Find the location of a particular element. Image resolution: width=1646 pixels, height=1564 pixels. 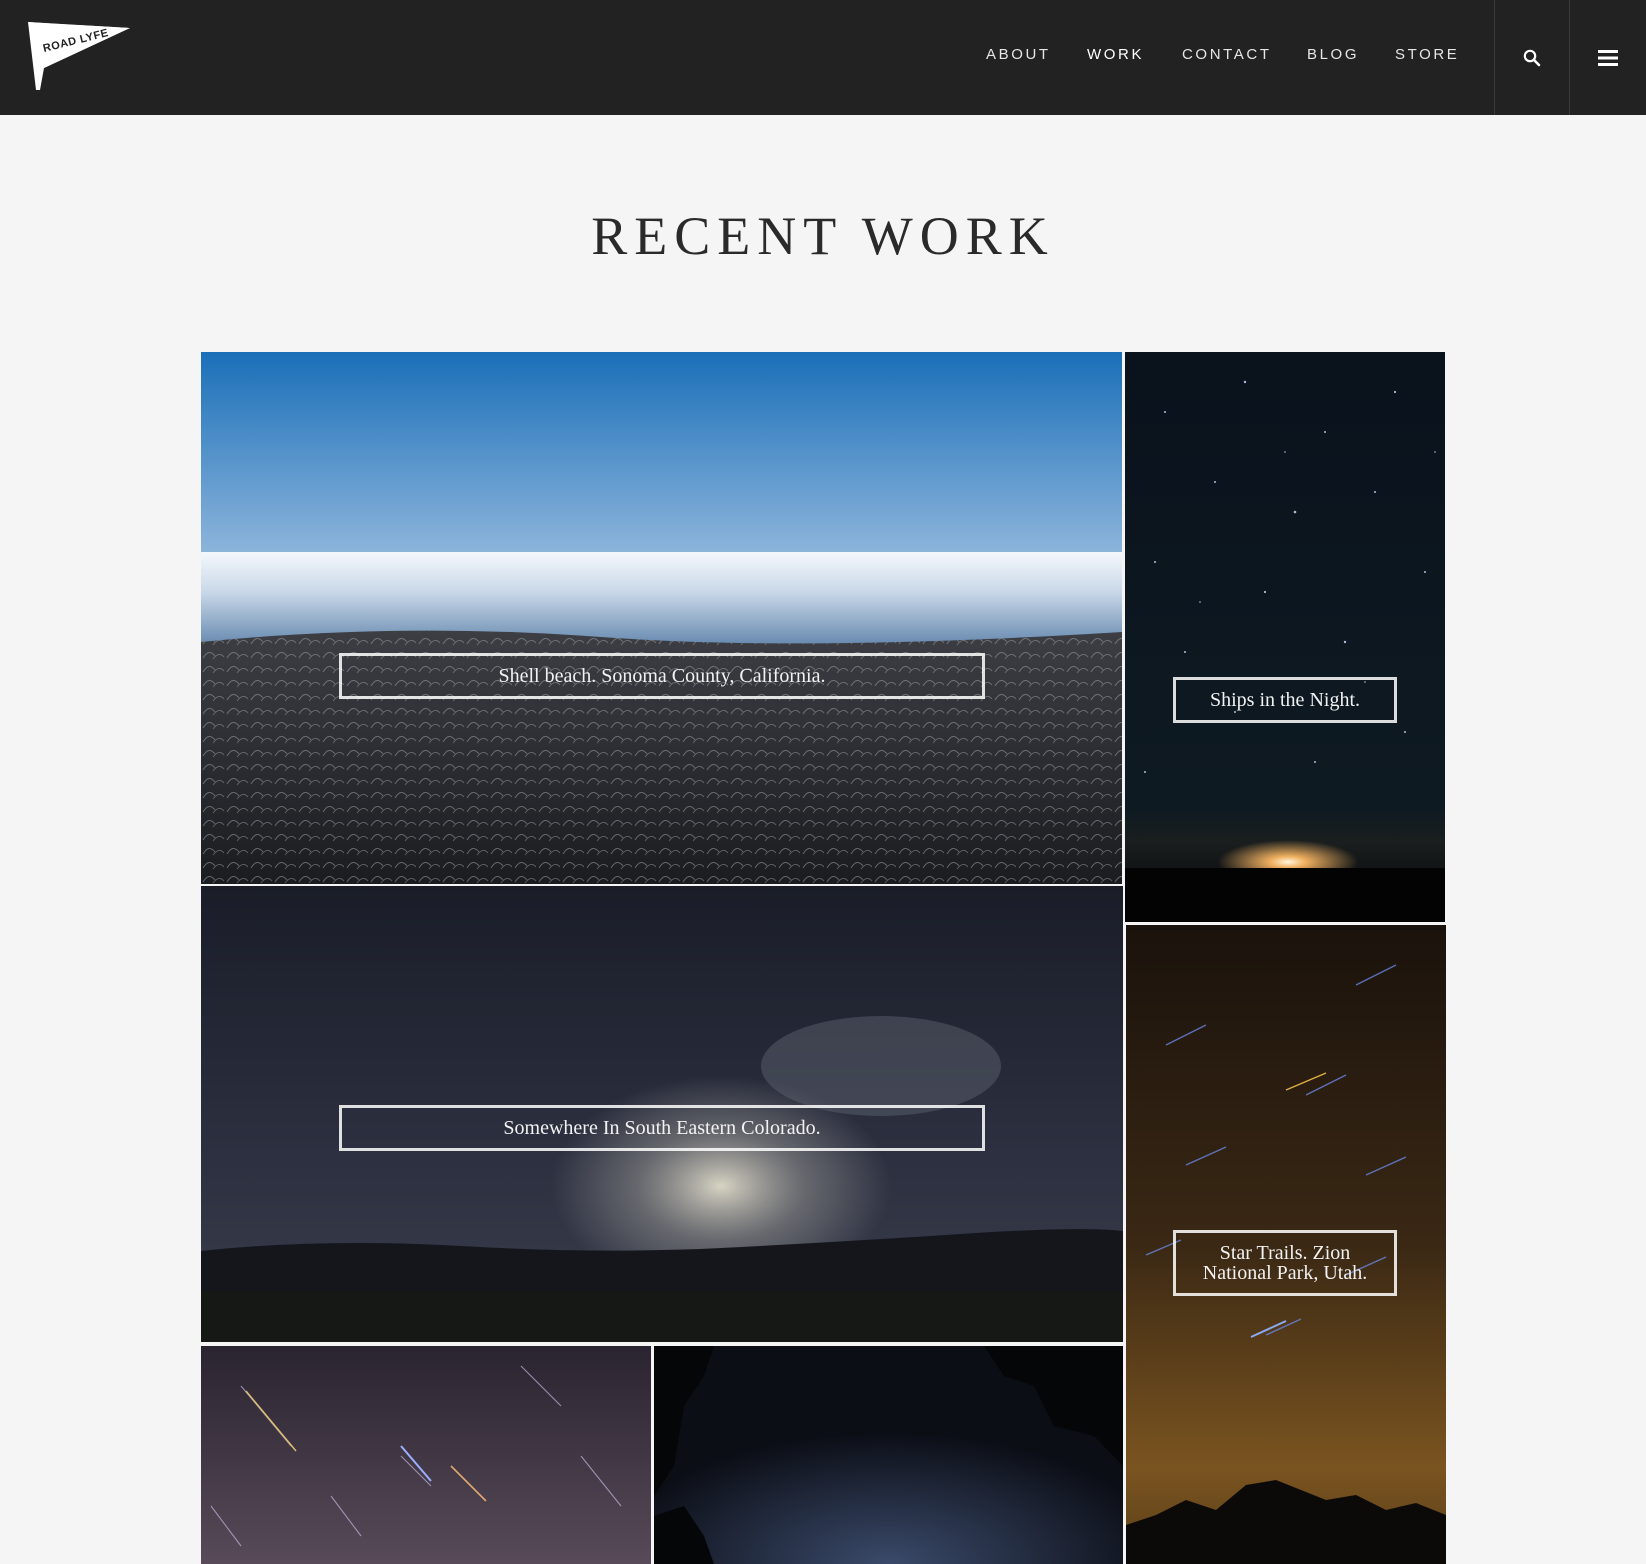

gallery-caption: Ships in the Night. is located at coordinates (1285, 700).